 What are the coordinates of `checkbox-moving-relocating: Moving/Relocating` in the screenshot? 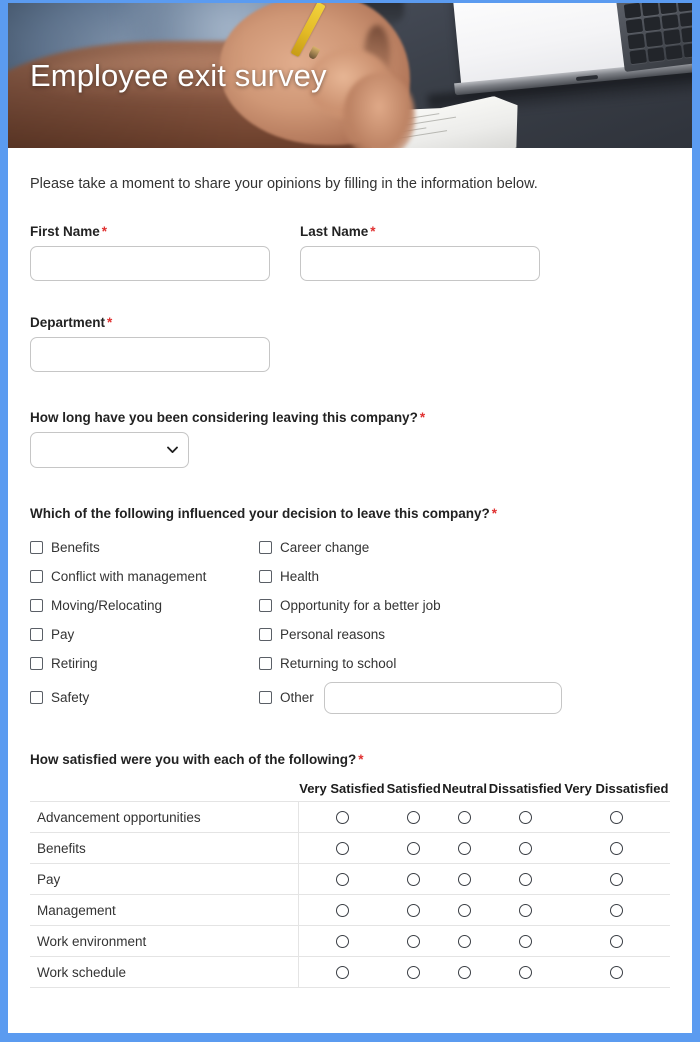 It's located at (144, 605).